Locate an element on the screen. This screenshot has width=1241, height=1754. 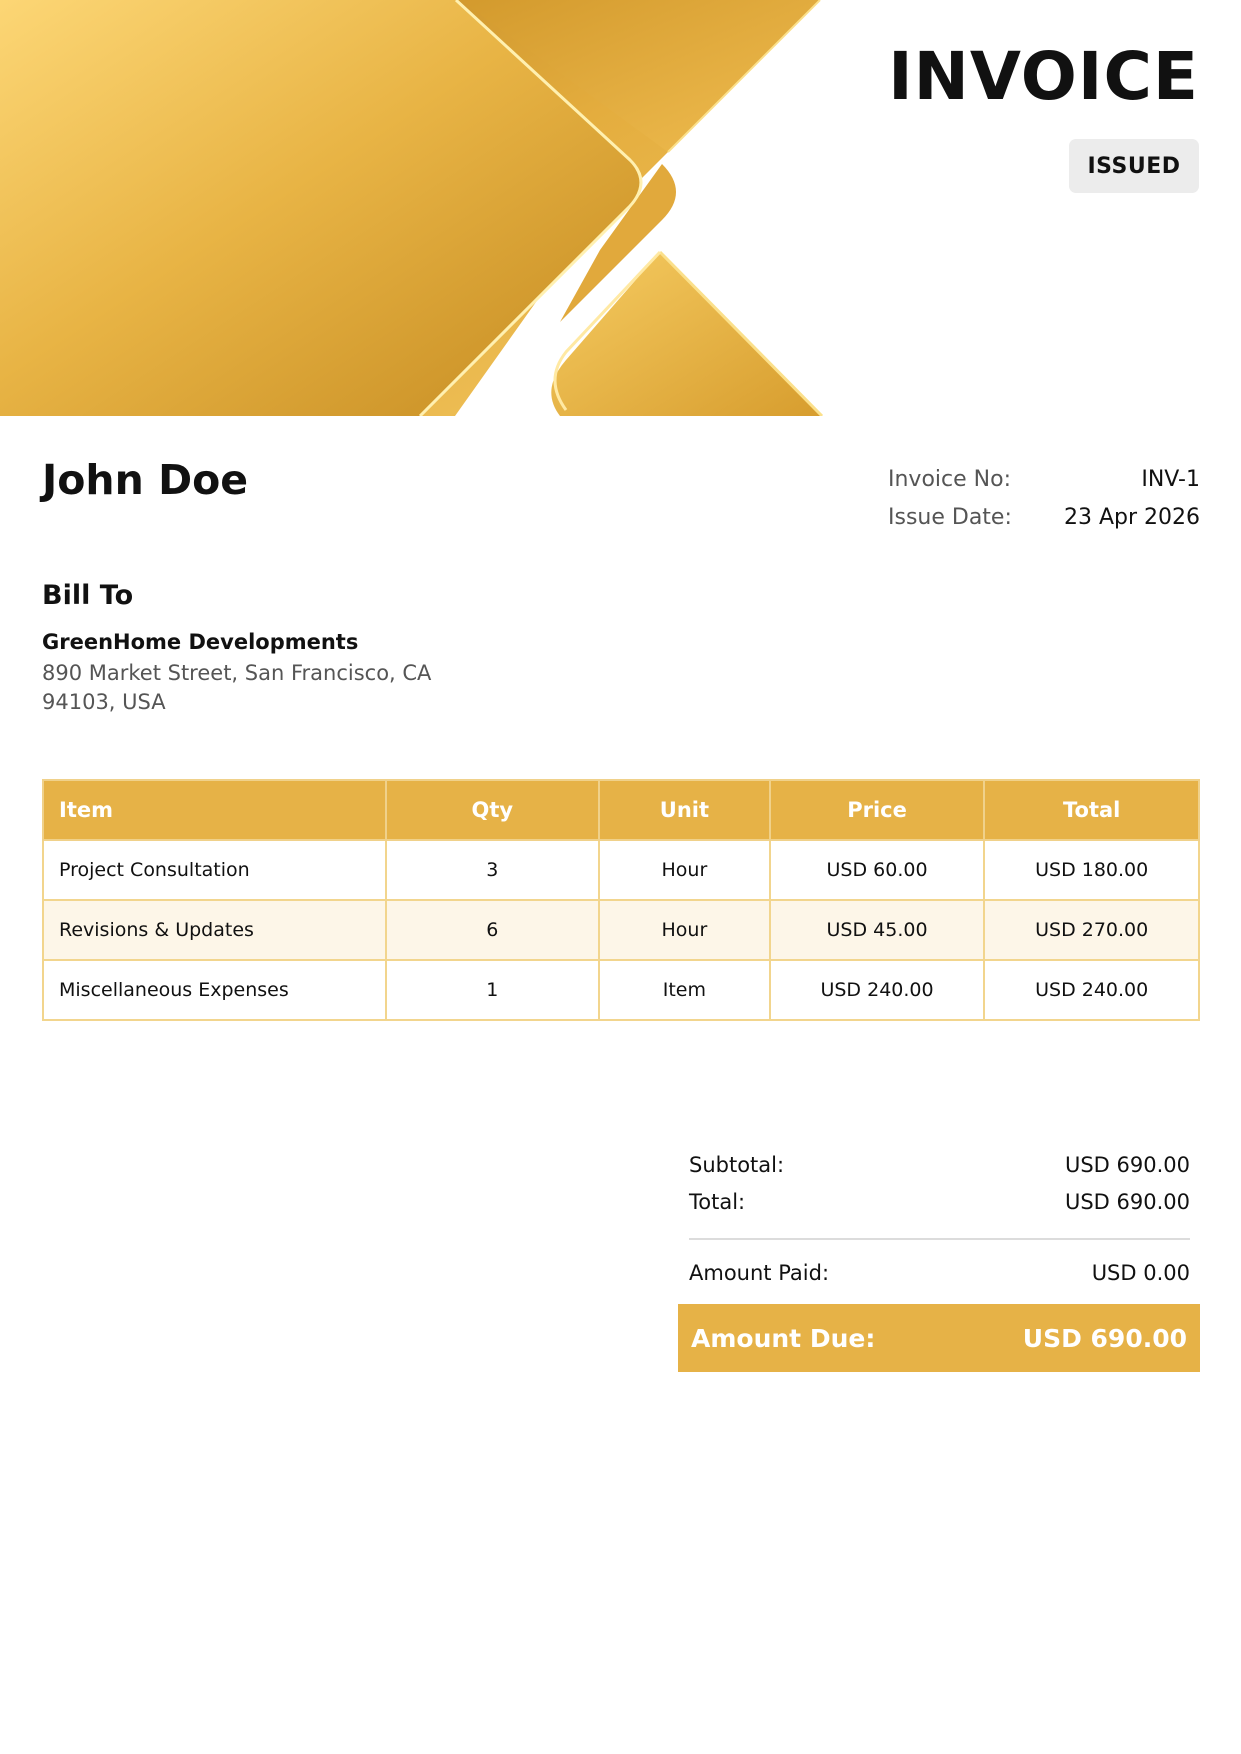
cell-price: USD 240.00 is located at coordinates (877, 990).